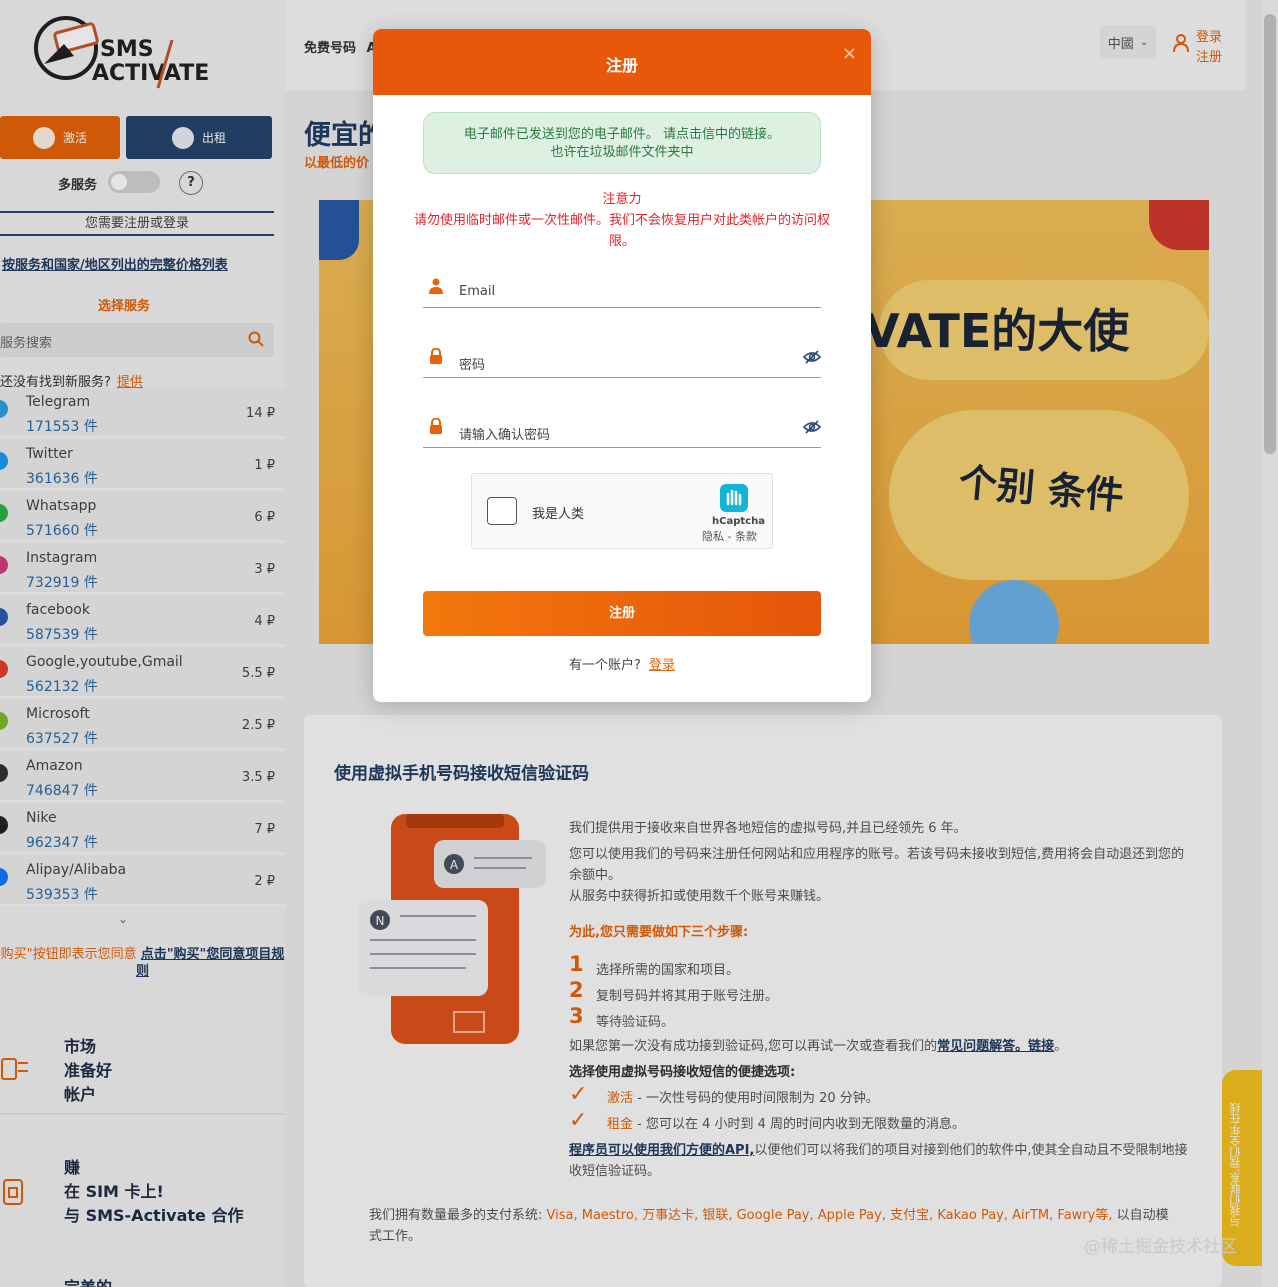  I want to click on hcaptcha-logo-icon, so click(734, 498).